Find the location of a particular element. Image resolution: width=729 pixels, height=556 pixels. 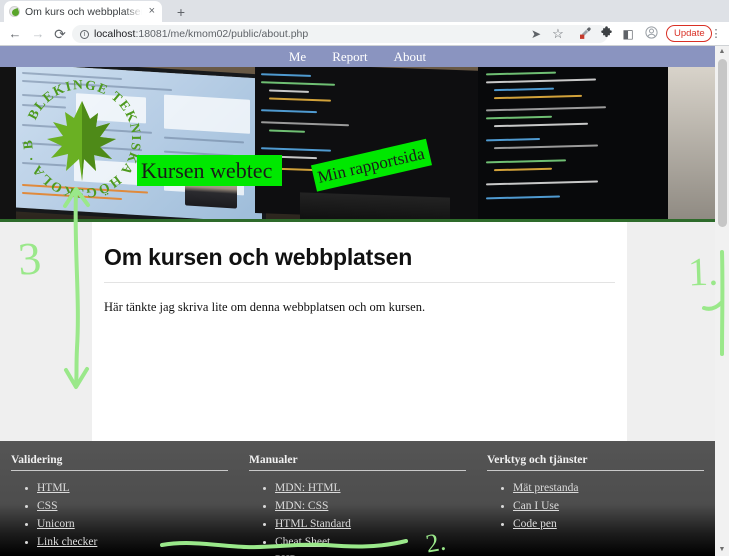

footer-link-unicorn: Unicorn is located at coordinates (56, 524).